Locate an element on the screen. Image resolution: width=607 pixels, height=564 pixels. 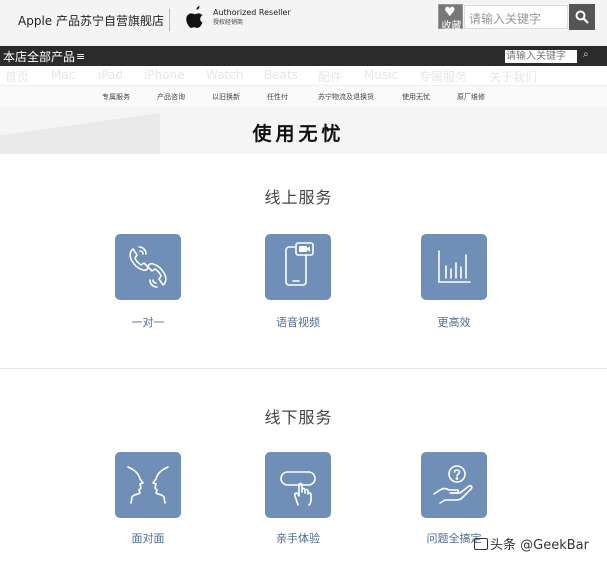
store-search-input: 请输入关键字 is located at coordinates (541, 56).